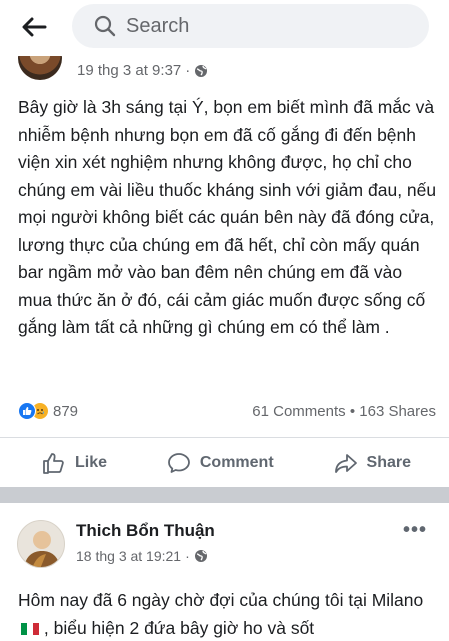  What do you see at coordinates (105, 26) in the screenshot?
I see `search-icon` at bounding box center [105, 26].